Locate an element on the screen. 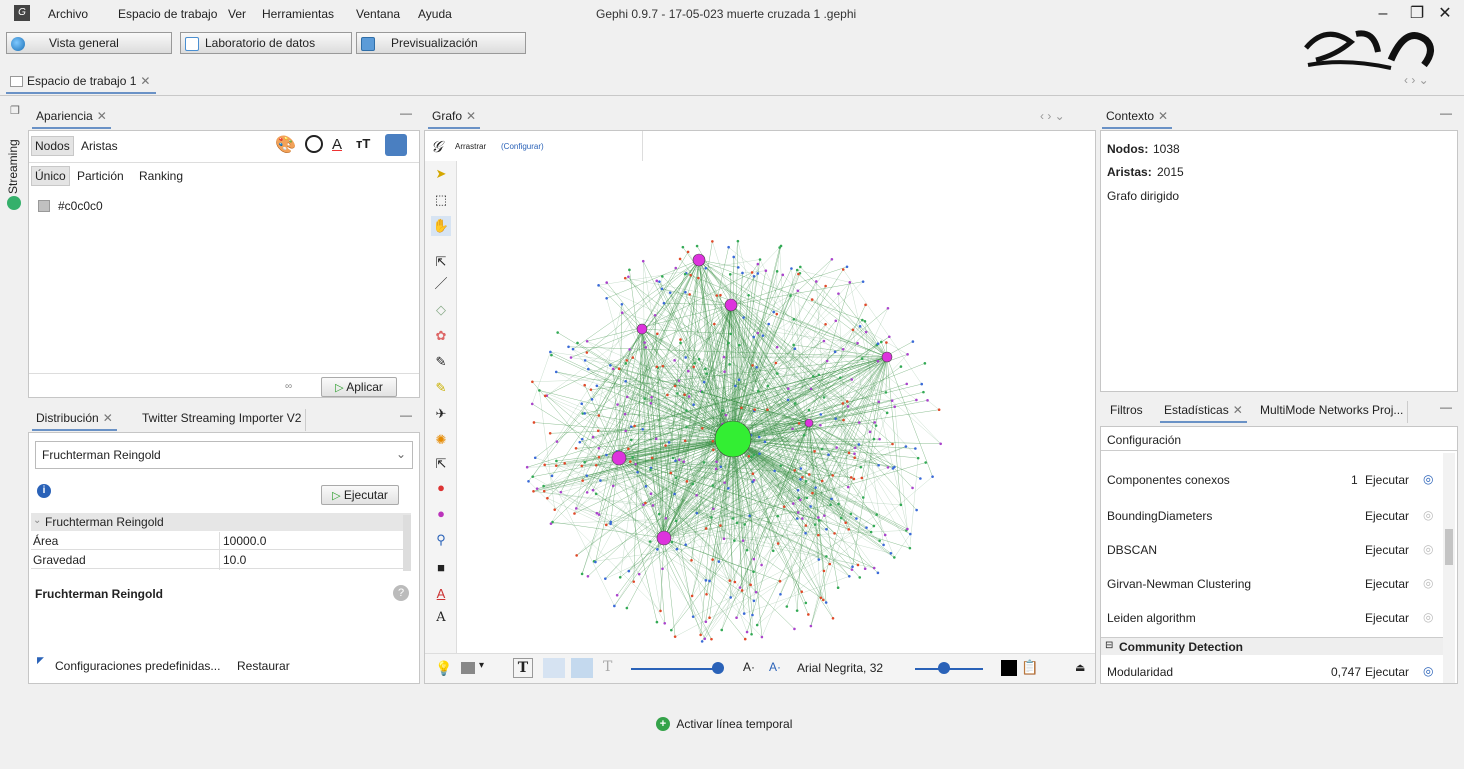  select-pointer-icon: ➤ is located at coordinates (441, 174).